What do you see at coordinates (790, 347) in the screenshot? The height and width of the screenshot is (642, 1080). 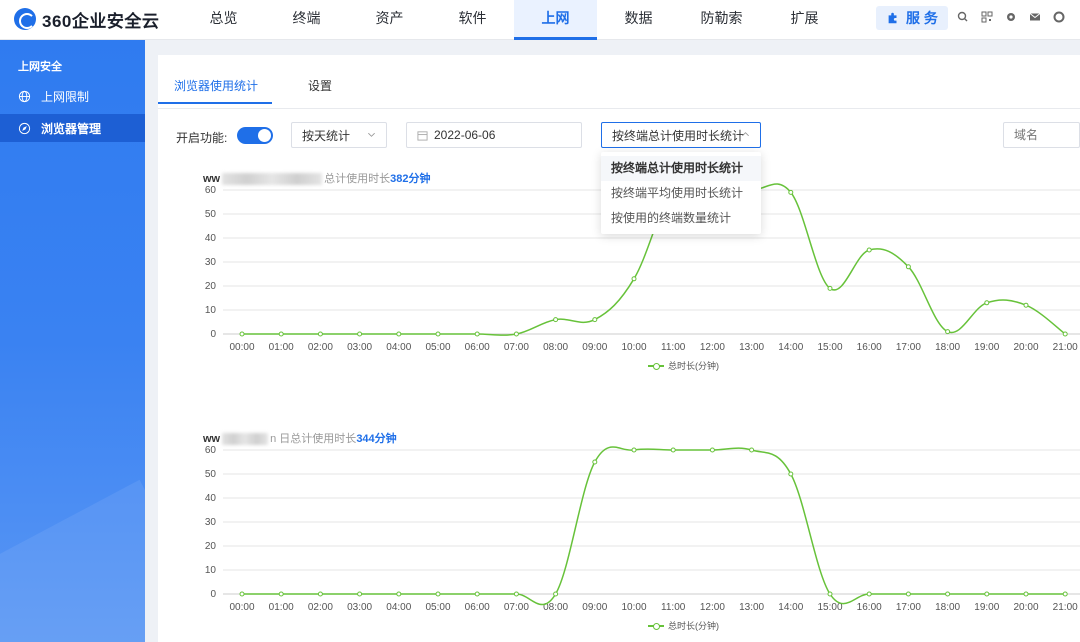 I see `x-tick-label: 14:00` at bounding box center [790, 347].